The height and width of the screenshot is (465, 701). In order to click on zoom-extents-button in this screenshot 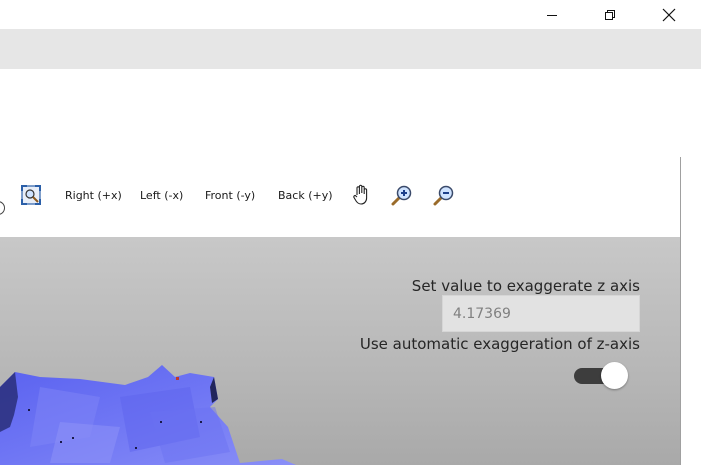, I will do `click(31, 195)`.